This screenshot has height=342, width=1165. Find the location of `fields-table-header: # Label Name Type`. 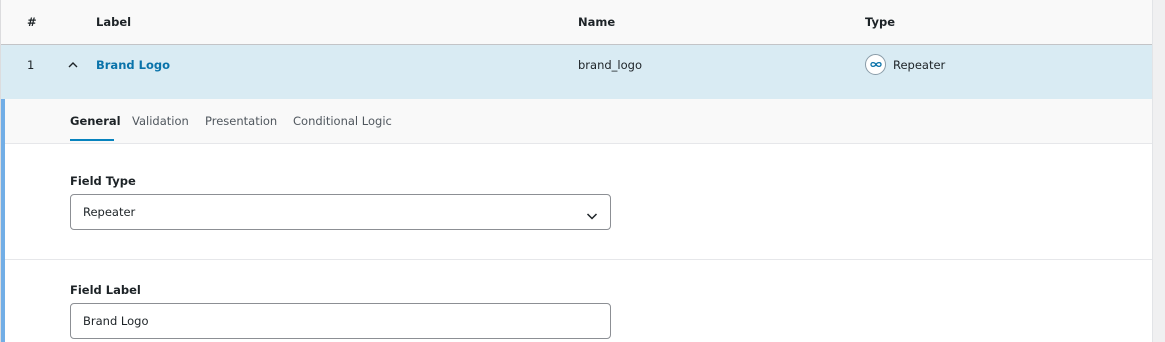

fields-table-header: # Label Name Type is located at coordinates (576, 22).